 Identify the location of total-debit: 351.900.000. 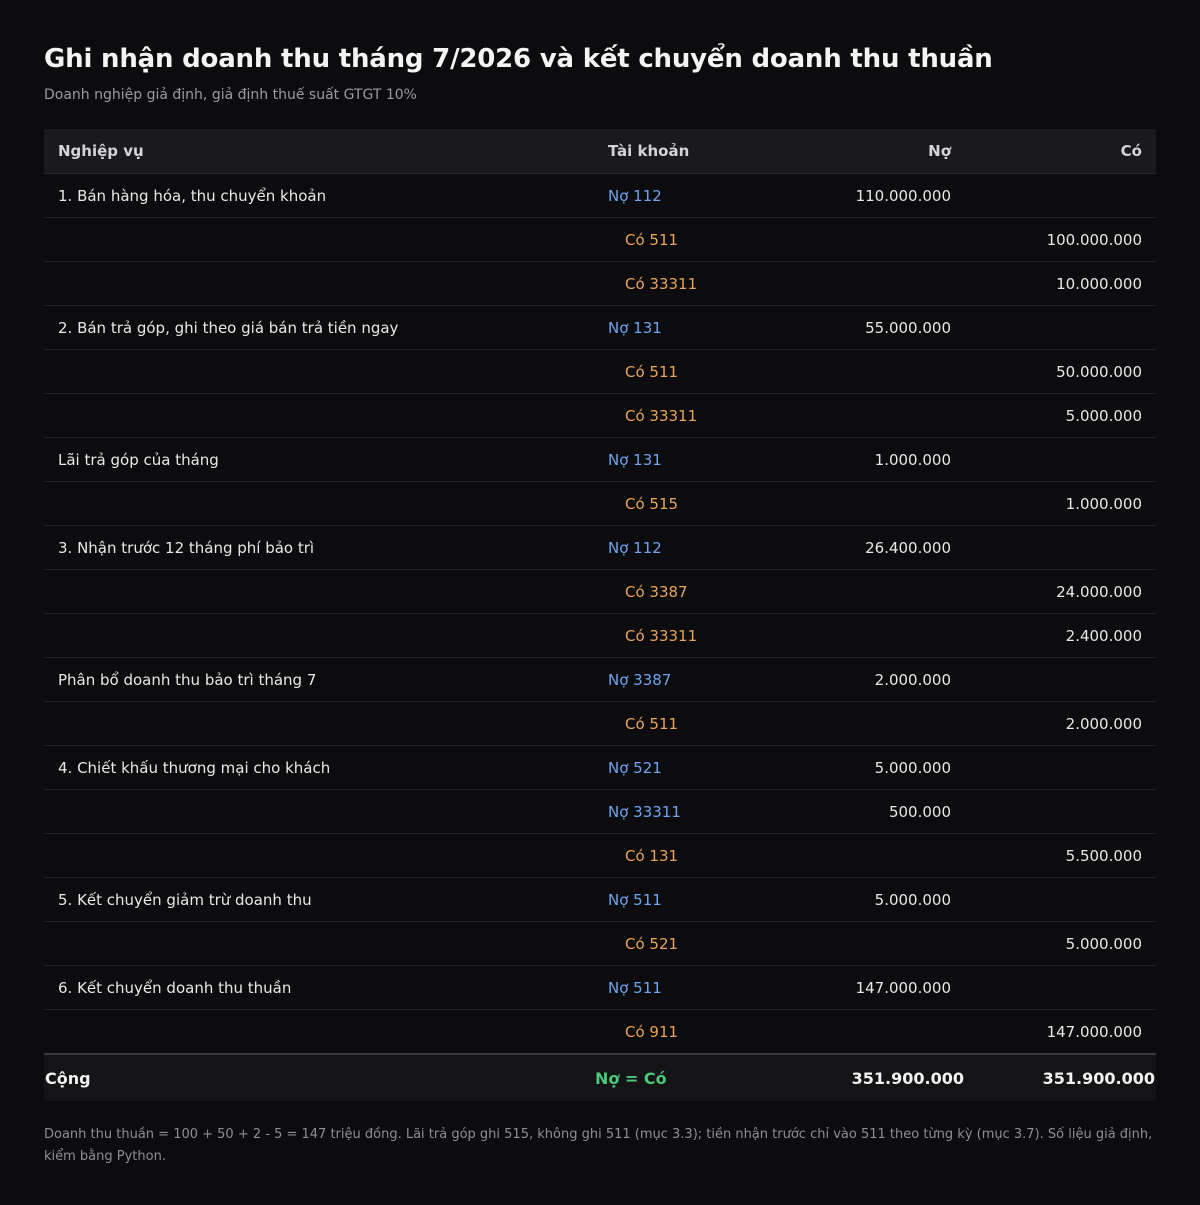
(854, 1077).